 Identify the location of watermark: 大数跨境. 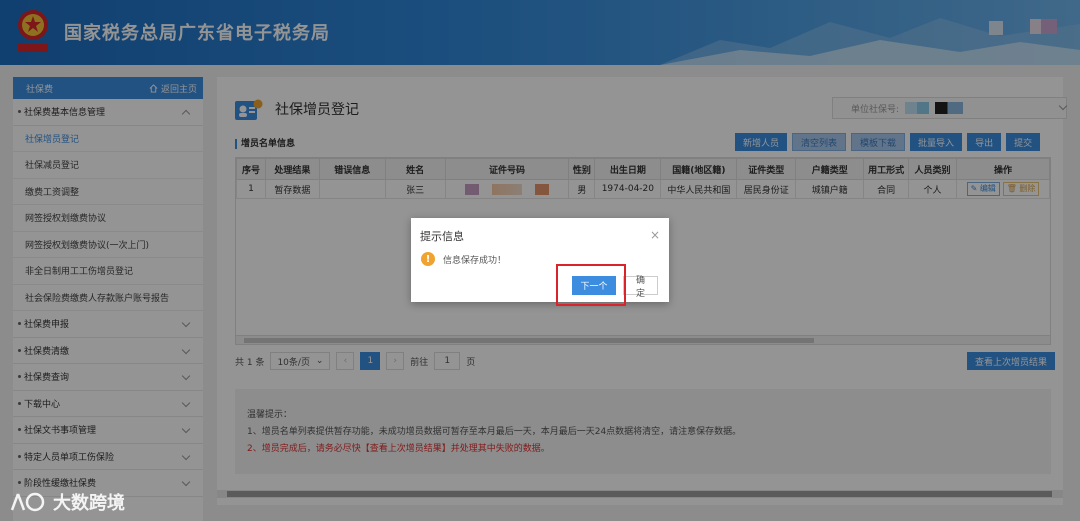
(67, 502).